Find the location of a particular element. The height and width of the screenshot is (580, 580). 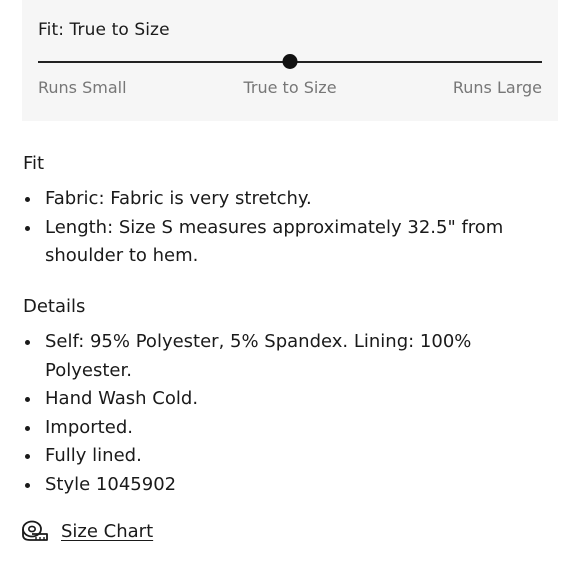

fit-meter-title: Fit: True to Size is located at coordinates (104, 30).